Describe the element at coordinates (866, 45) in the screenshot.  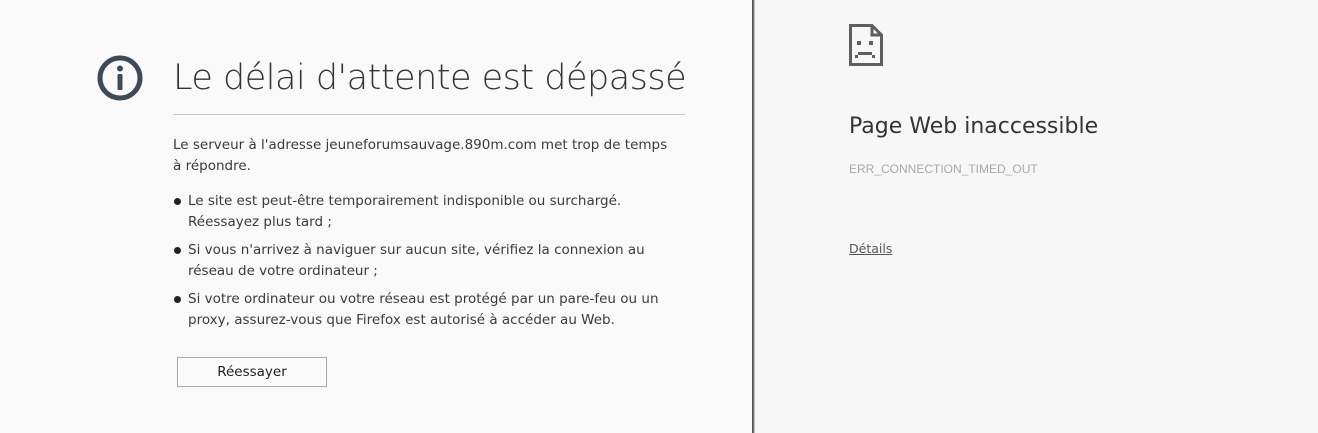
I see `sad-page-icon` at that location.